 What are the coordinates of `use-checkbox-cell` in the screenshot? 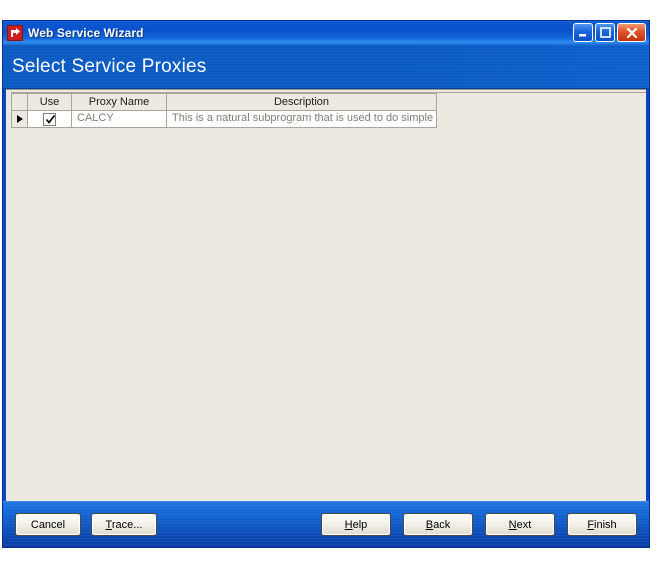 It's located at (49, 119).